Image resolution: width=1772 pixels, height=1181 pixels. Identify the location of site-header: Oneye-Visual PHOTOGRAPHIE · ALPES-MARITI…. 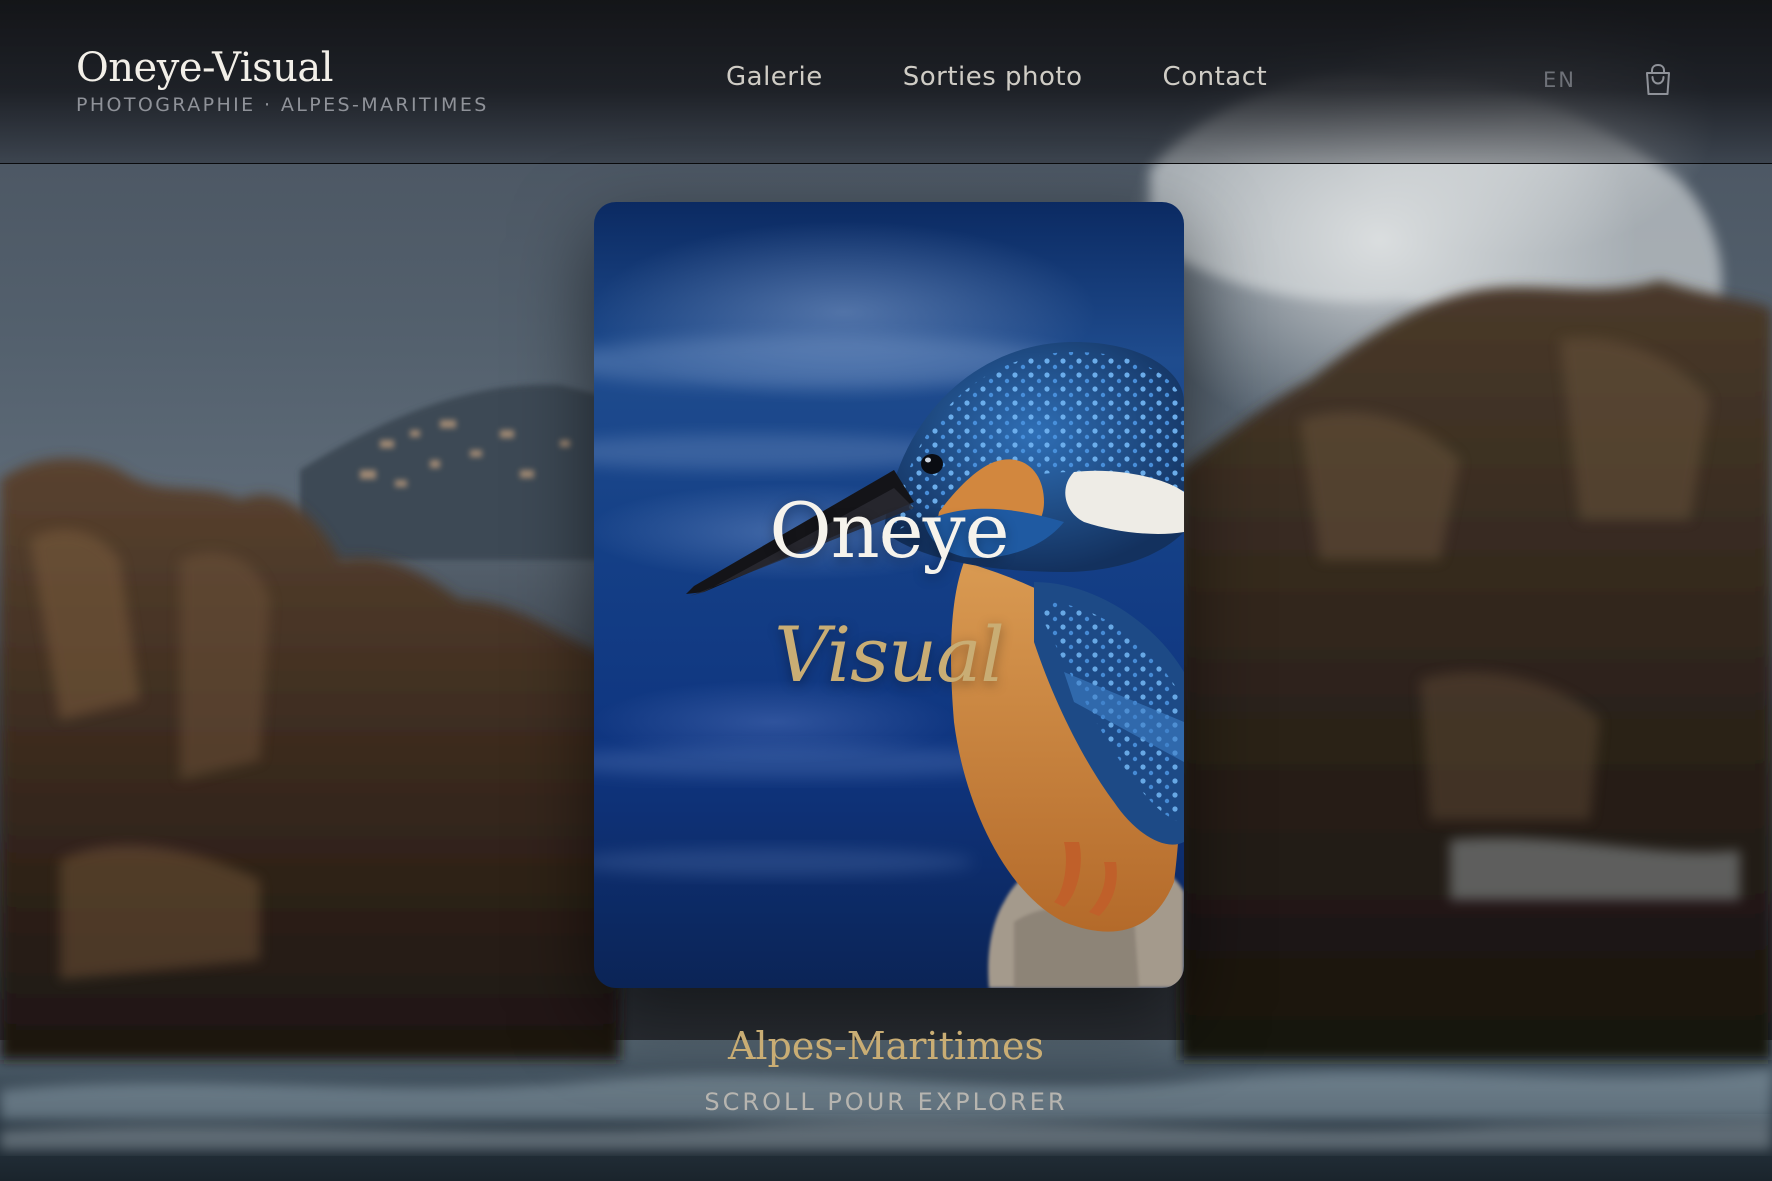
(886, 82).